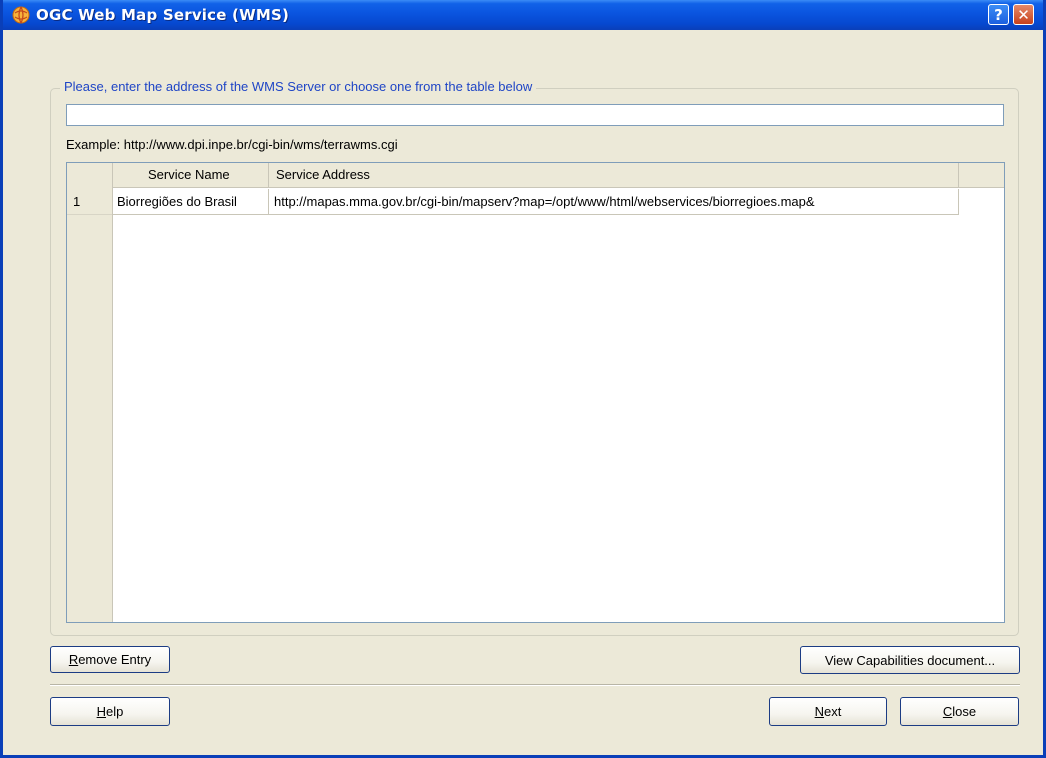 This screenshot has width=1046, height=758. I want to click on row-number: 1, so click(89, 202).